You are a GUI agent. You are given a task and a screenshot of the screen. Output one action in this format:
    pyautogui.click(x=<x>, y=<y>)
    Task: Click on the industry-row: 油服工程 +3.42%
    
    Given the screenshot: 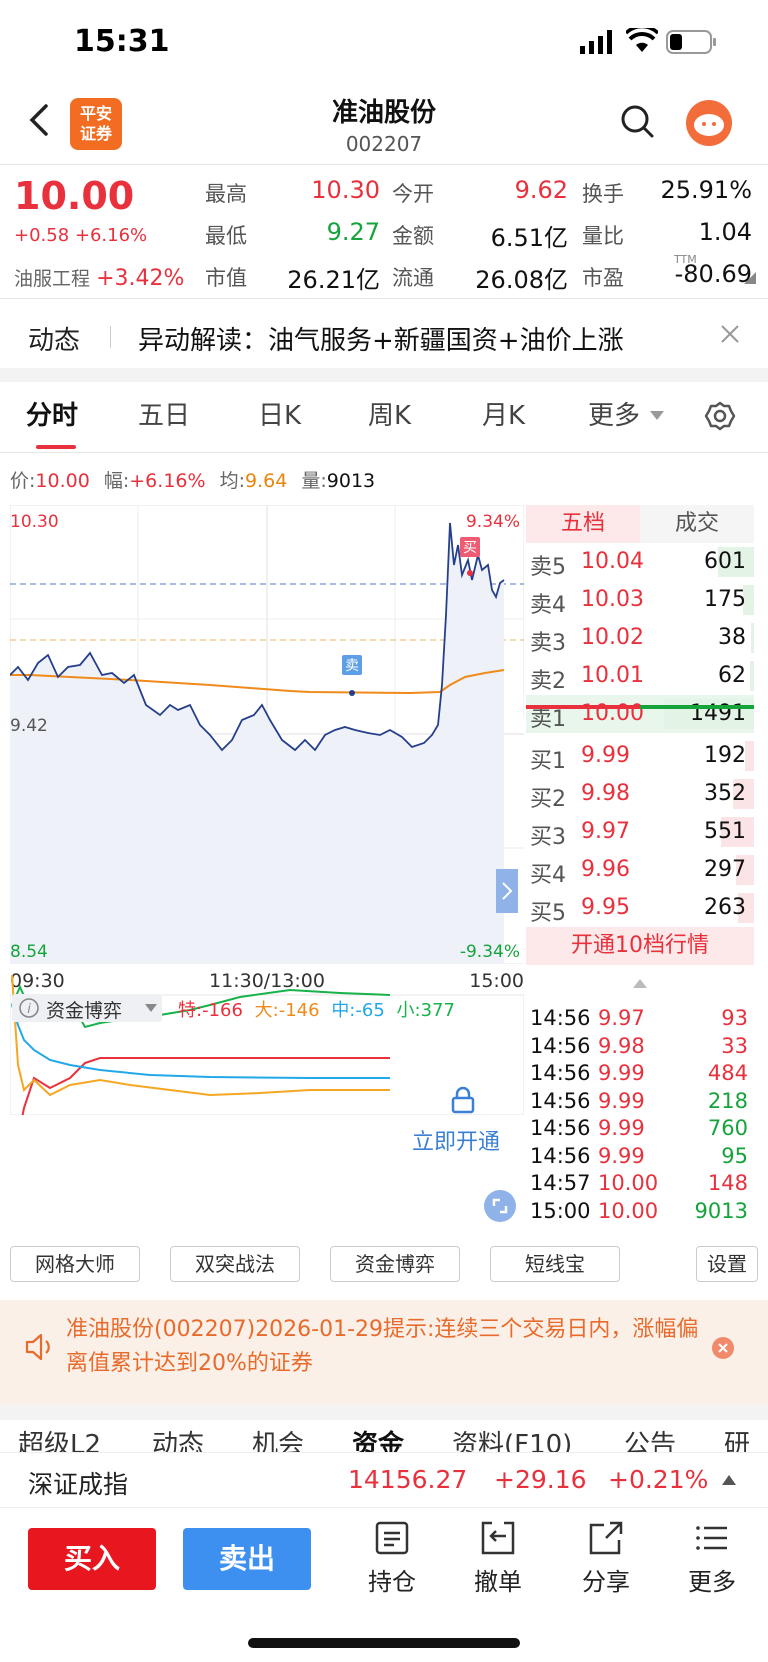 What is the action you would take?
    pyautogui.click(x=99, y=277)
    